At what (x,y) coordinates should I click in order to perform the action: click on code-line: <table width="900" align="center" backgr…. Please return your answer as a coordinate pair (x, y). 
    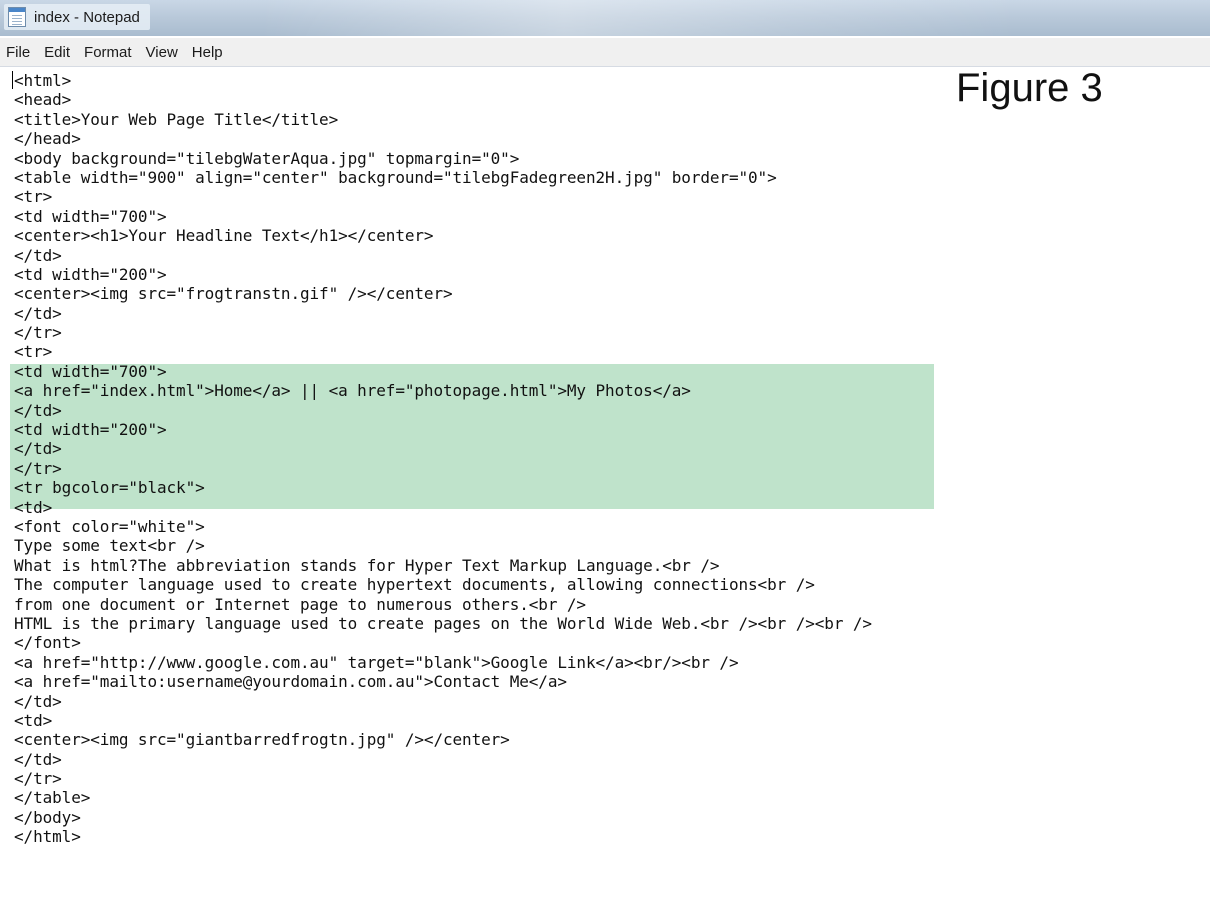
    Looking at the image, I should click on (443, 177).